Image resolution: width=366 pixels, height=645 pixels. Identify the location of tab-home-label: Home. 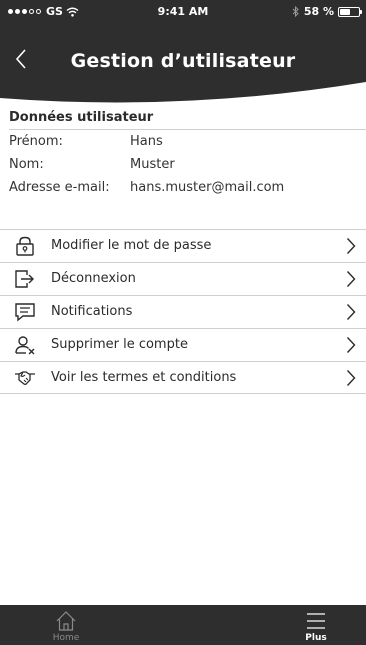
(66, 638).